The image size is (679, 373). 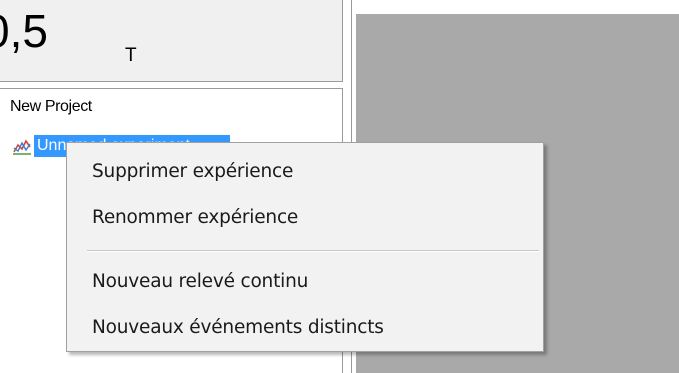 What do you see at coordinates (305, 172) in the screenshot?
I see `menu-item-delete-experiment: Supprimer expérience` at bounding box center [305, 172].